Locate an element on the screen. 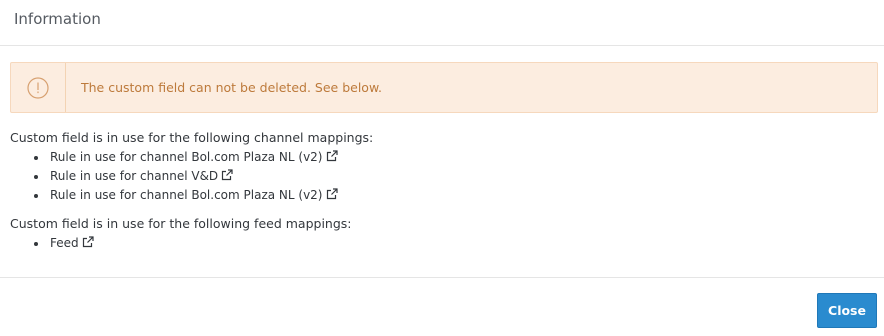  exclamation-circle-icon is located at coordinates (38, 87).